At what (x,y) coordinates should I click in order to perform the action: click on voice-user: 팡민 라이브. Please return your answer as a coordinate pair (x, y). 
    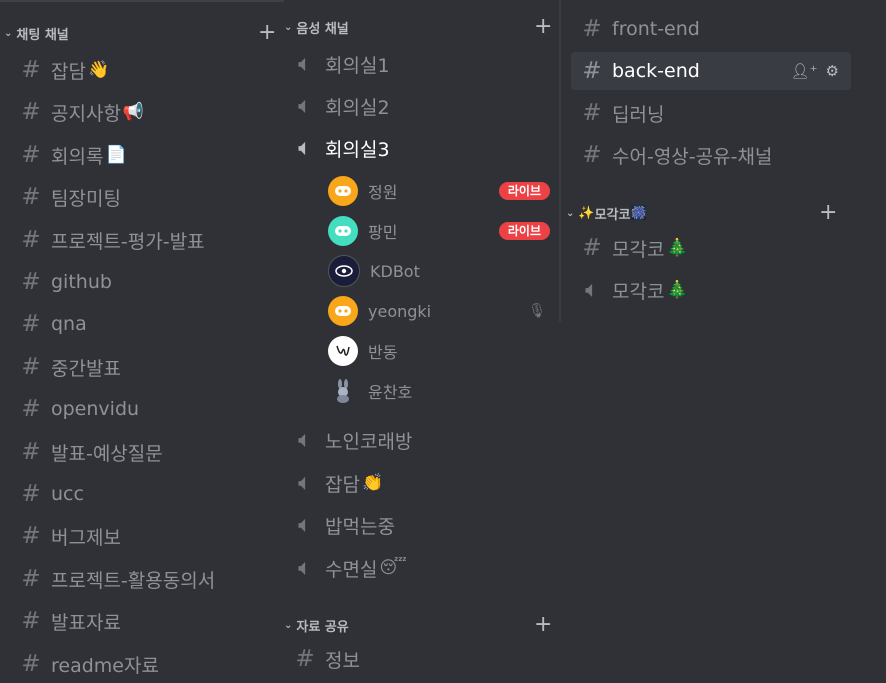
    Looking at the image, I should click on (443, 231).